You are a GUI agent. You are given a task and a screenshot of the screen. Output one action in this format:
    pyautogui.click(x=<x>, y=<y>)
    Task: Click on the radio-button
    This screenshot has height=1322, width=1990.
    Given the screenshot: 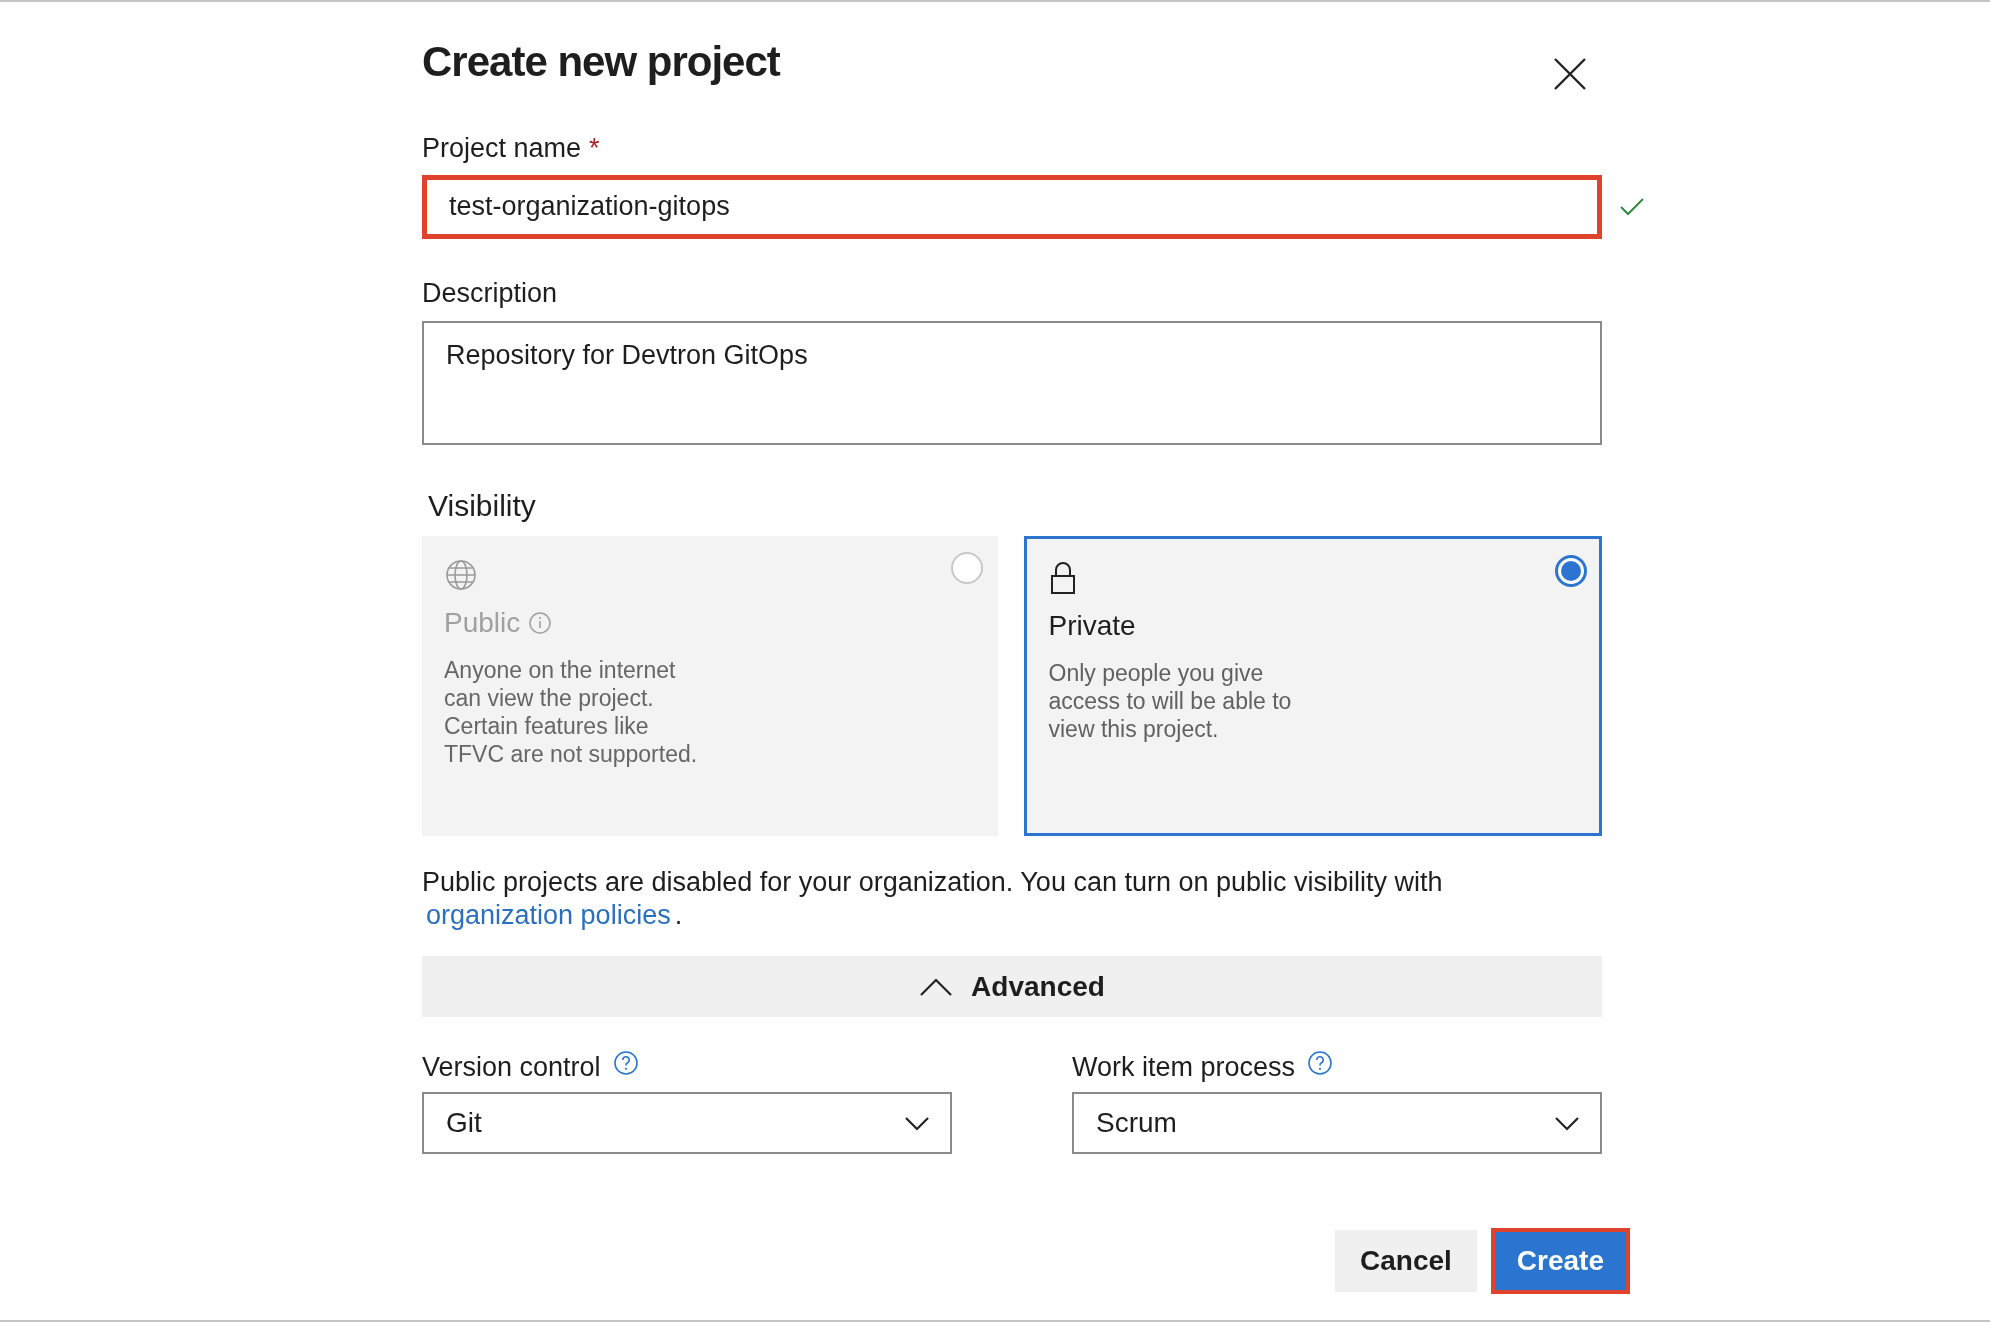 What is the action you would take?
    pyautogui.click(x=1571, y=571)
    